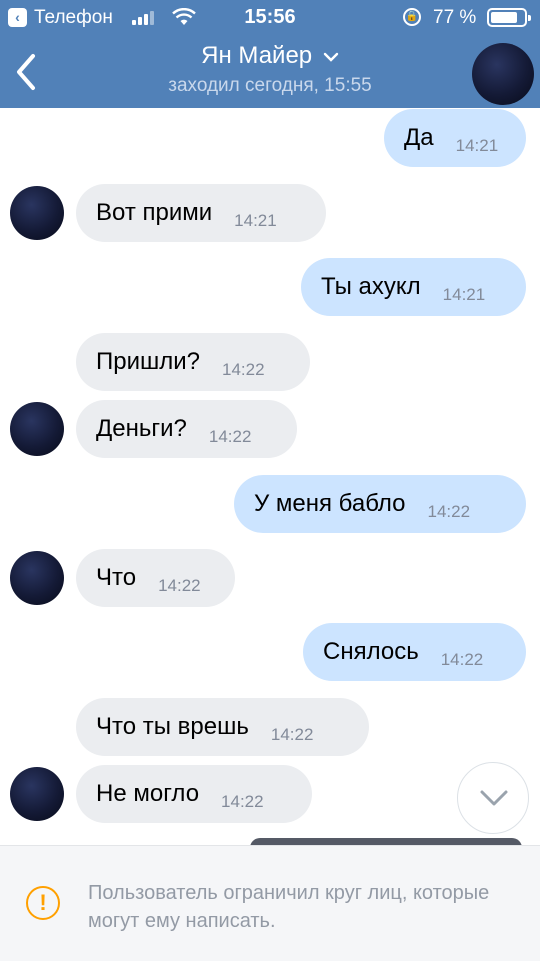 Image resolution: width=540 pixels, height=961 pixels. Describe the element at coordinates (257, 55) in the screenshot. I see `contact-name: Ян Майер` at that location.